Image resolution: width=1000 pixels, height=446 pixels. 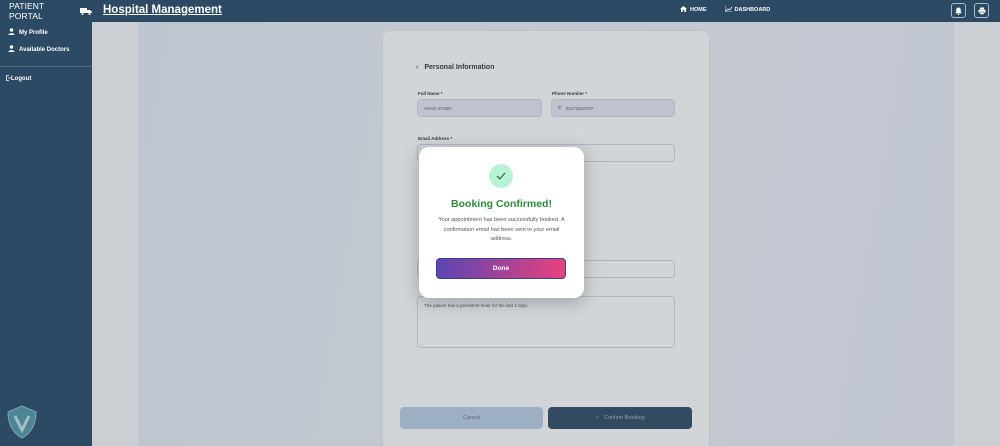 What do you see at coordinates (46, 11) in the screenshot?
I see `brand: PATIENT PORTAL` at bounding box center [46, 11].